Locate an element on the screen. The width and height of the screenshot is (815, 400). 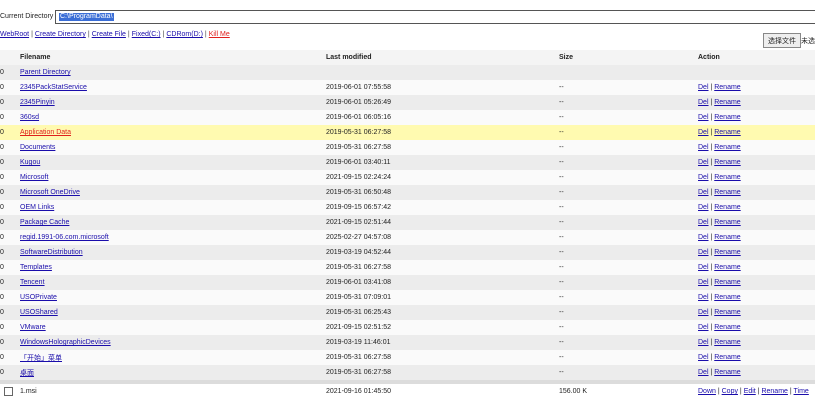
choose-file-button: 选择文件 is located at coordinates (782, 40).